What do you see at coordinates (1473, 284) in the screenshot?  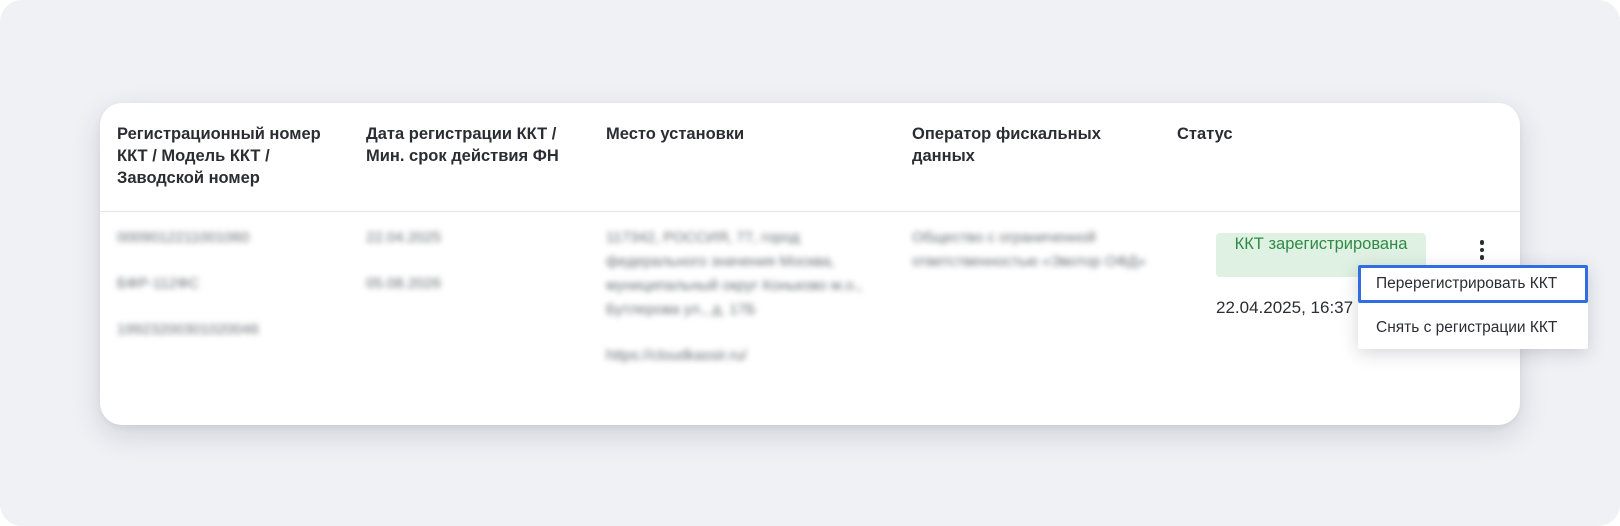 I see `menu-item-reregister: Перерегистрировать ККТ` at bounding box center [1473, 284].